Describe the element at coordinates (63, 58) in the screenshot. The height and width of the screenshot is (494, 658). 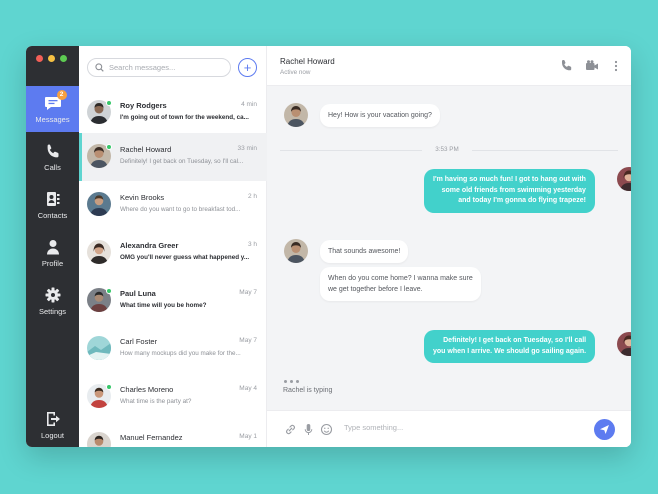
I see `maximize-window-button` at that location.